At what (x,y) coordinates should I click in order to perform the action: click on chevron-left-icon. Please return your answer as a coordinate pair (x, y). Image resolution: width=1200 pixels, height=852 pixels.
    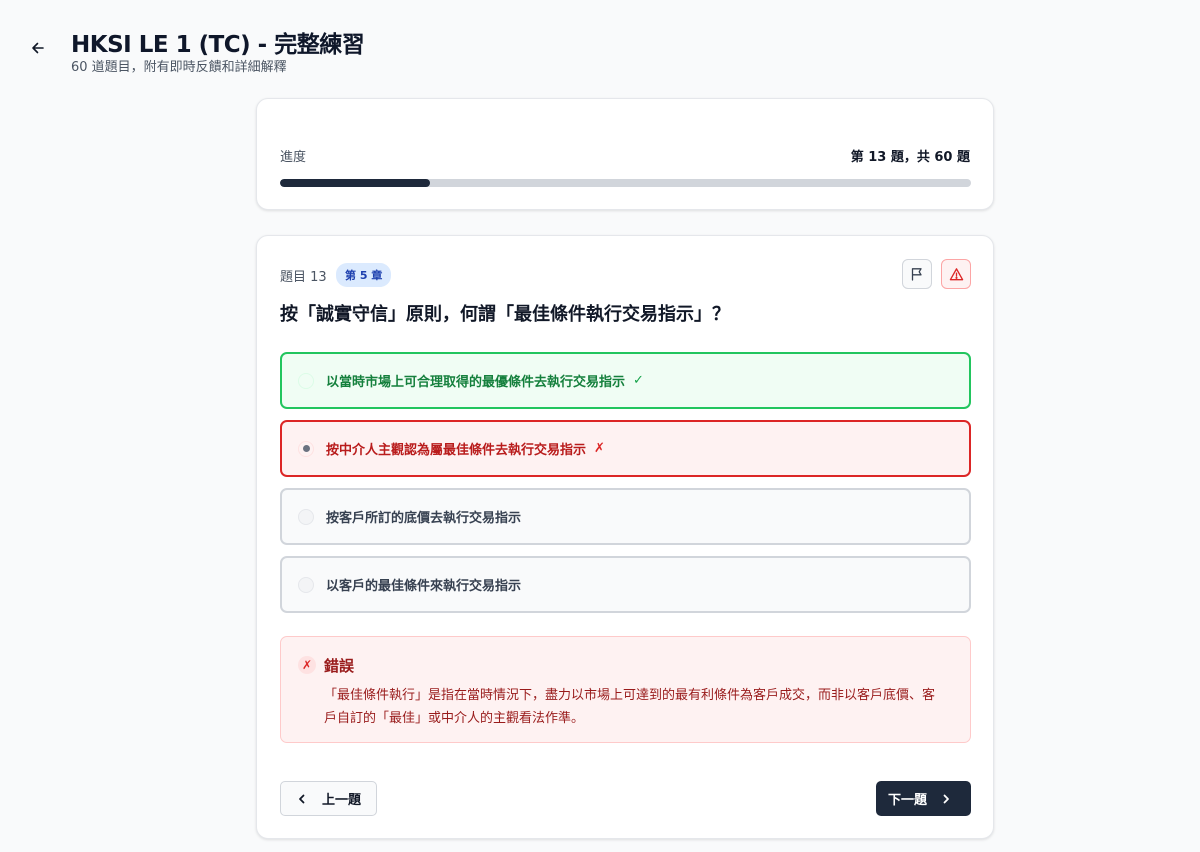
    Looking at the image, I should click on (302, 798).